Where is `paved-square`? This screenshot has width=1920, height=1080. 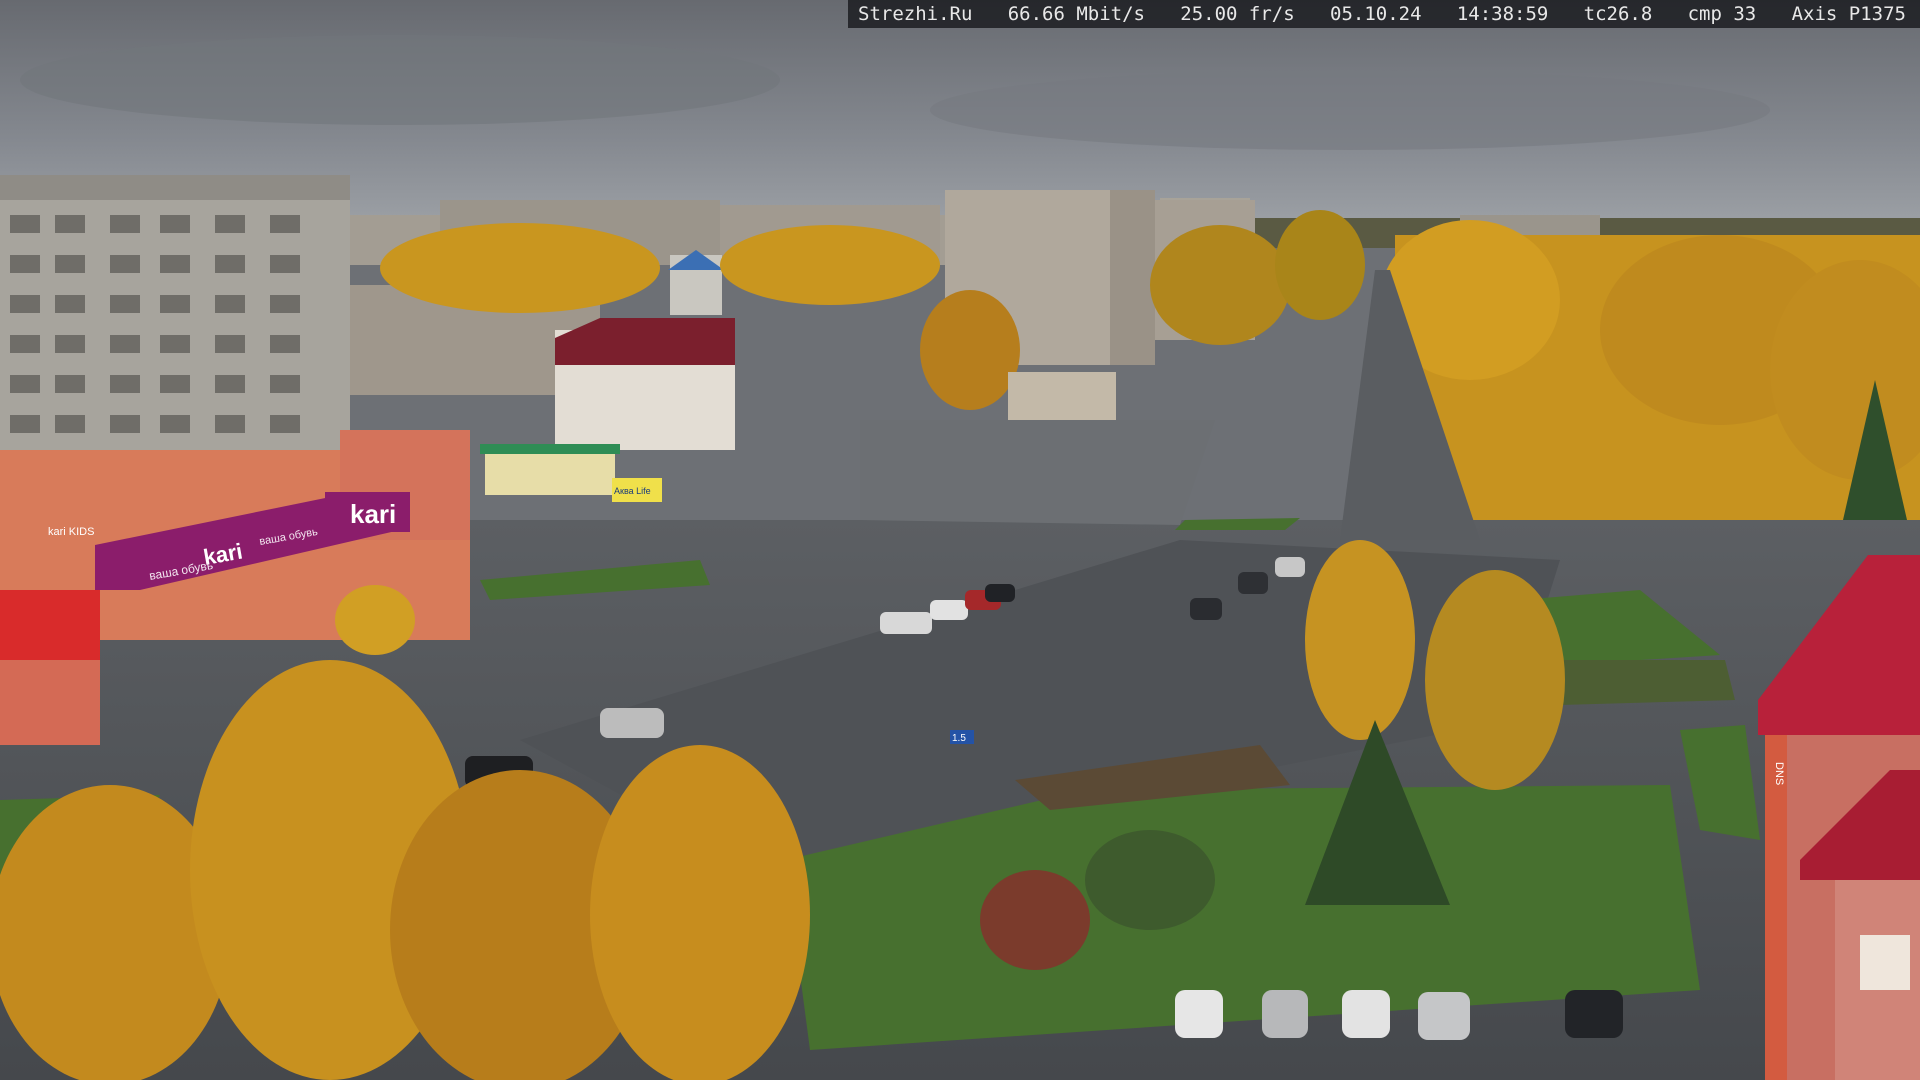
paved-square is located at coordinates (1037, 472).